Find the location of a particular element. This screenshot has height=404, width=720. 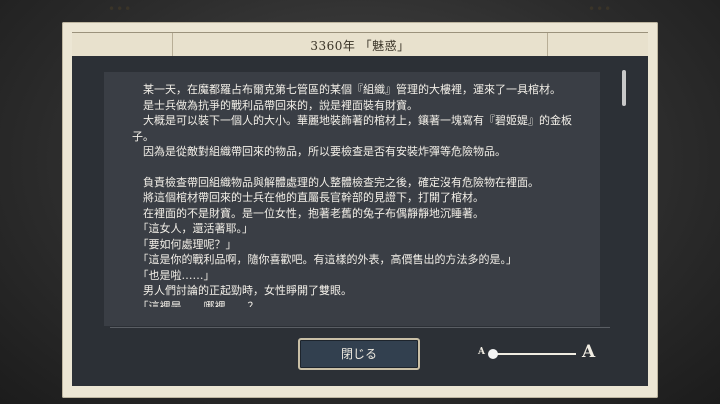

text-line: 負責檢查帶回組織物品與解體處理的人整體檢查完之後，確定沒有危險物在裡面。 is located at coordinates (335, 182).